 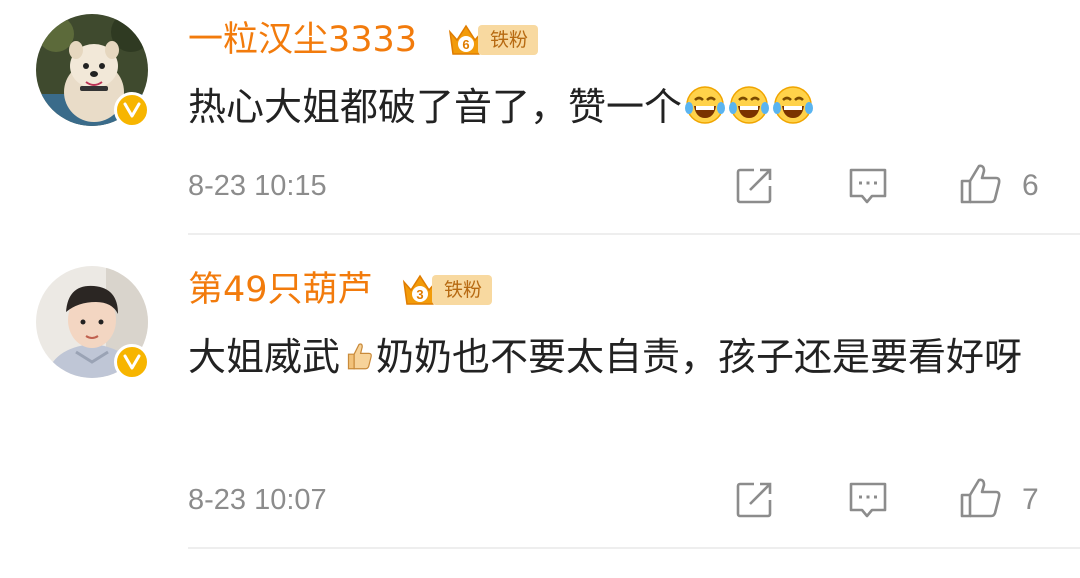 I want to click on comment-text-part-1: 大姐威武, so click(x=264, y=357).